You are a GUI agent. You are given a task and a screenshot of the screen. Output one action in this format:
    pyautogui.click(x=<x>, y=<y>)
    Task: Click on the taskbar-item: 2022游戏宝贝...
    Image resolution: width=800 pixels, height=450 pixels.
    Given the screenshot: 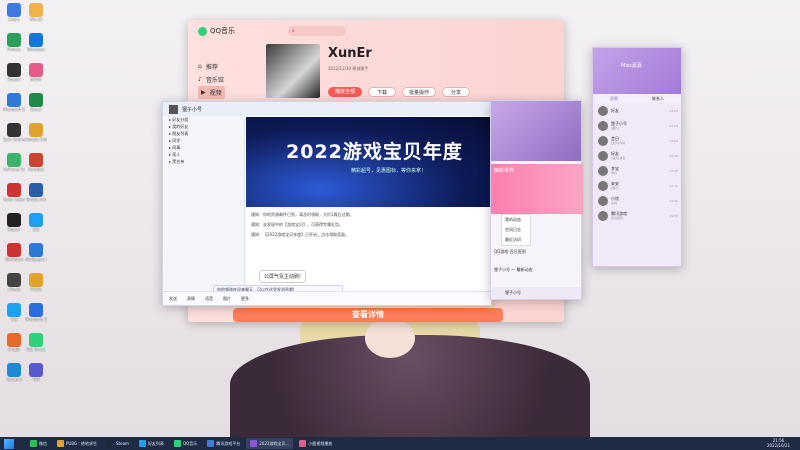 What is the action you would take?
    pyautogui.click(x=270, y=443)
    